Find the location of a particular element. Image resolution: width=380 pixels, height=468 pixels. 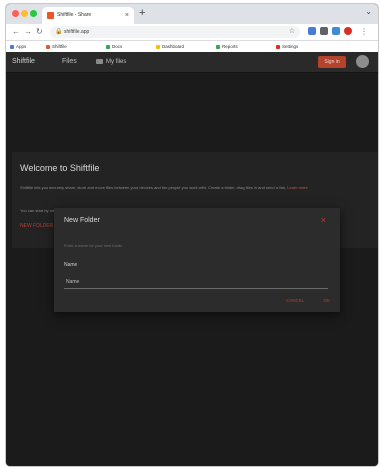

maximize-window-button is located at coordinates (33, 13).